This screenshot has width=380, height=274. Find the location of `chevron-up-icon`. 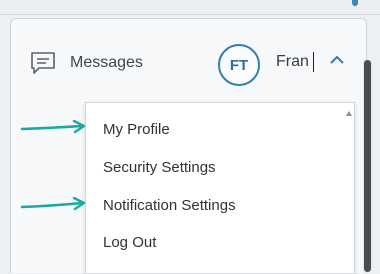

chevron-up-icon is located at coordinates (337, 59).